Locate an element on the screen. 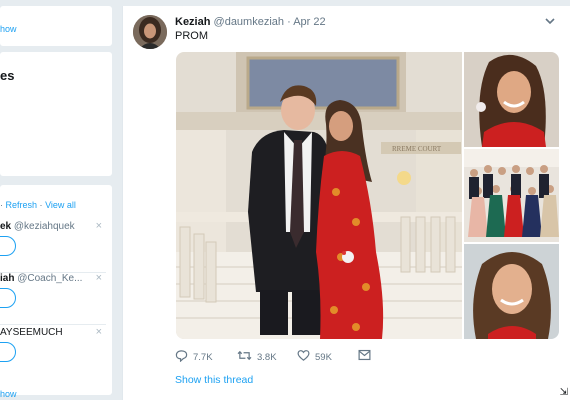  like-count: 59K is located at coordinates (323, 357).